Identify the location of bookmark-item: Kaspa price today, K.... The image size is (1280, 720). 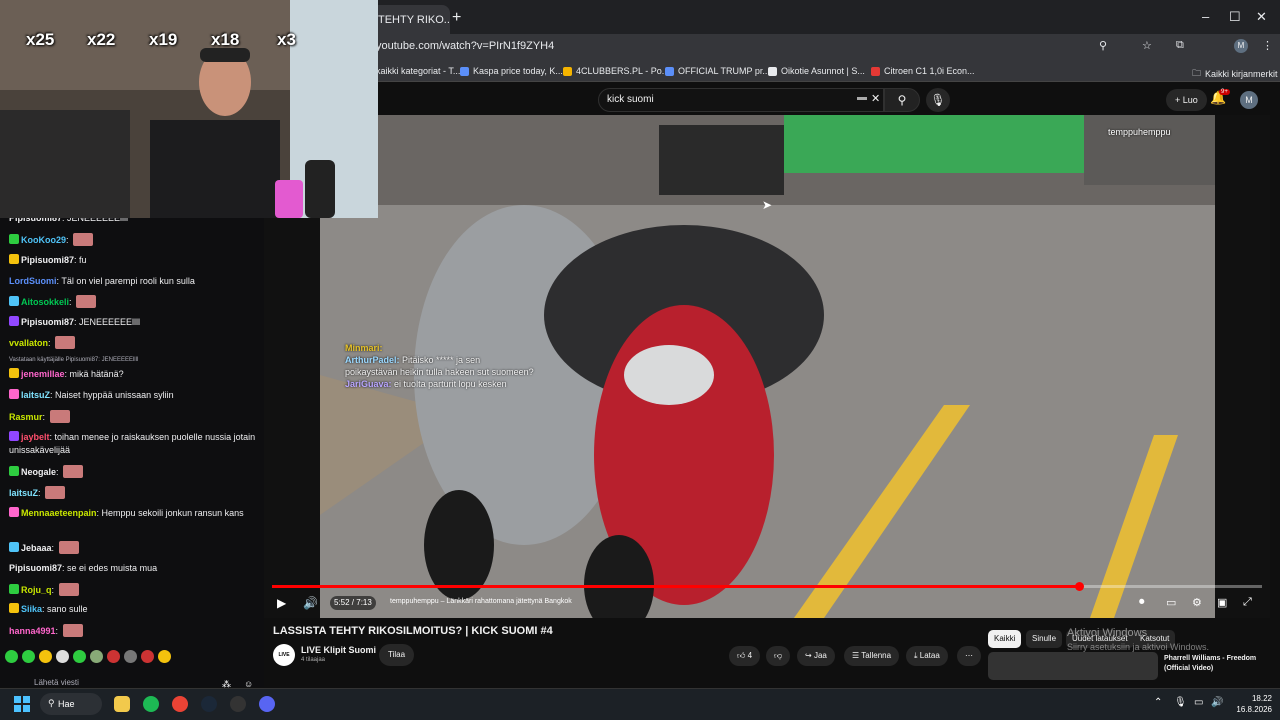
(511, 71).